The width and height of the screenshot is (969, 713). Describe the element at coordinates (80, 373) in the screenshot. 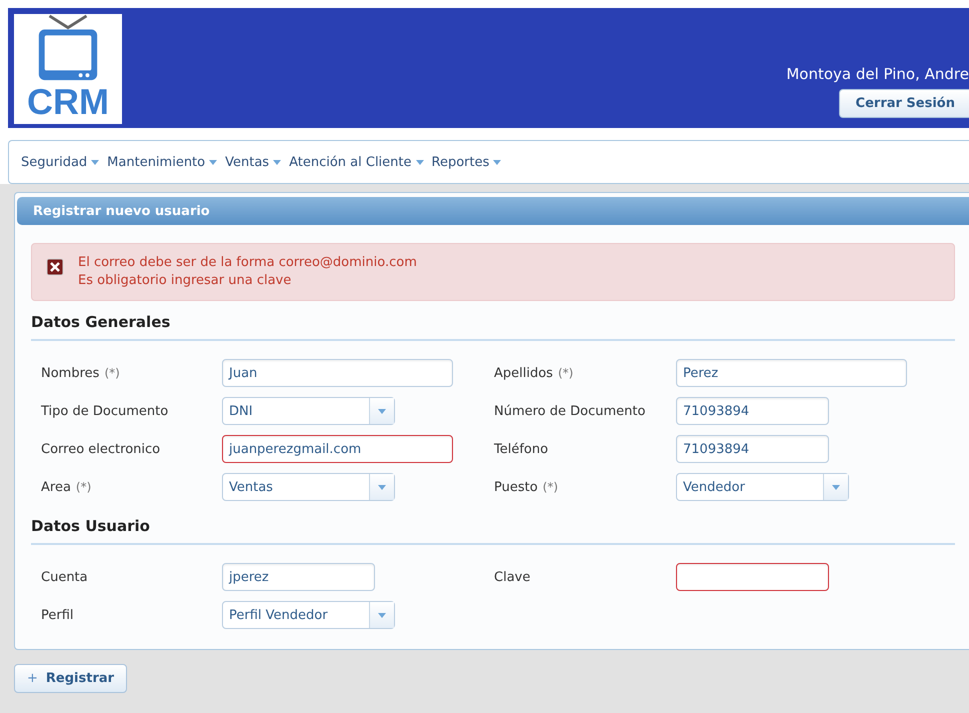

I see `field-label: Nombres (*)` at that location.